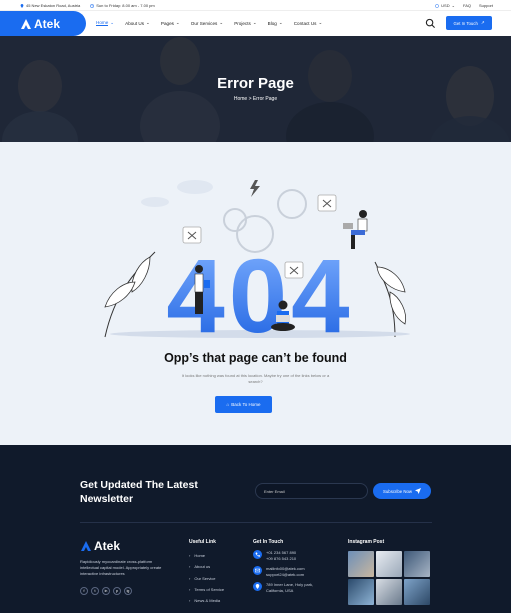 This screenshot has width=511, height=613. I want to click on breadcrumb: Home > Error Page, so click(255, 99).